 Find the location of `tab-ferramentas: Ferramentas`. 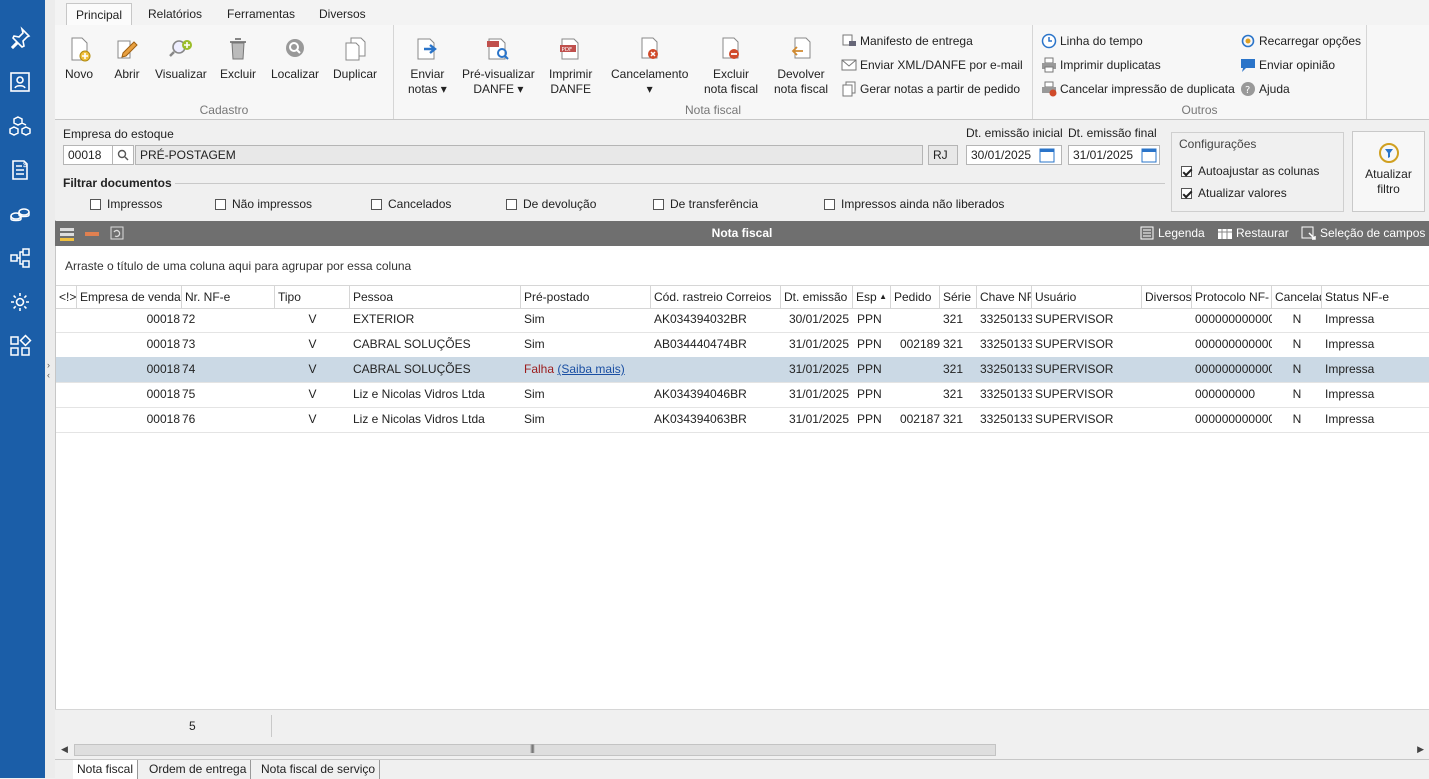

tab-ferramentas: Ferramentas is located at coordinates (261, 14).